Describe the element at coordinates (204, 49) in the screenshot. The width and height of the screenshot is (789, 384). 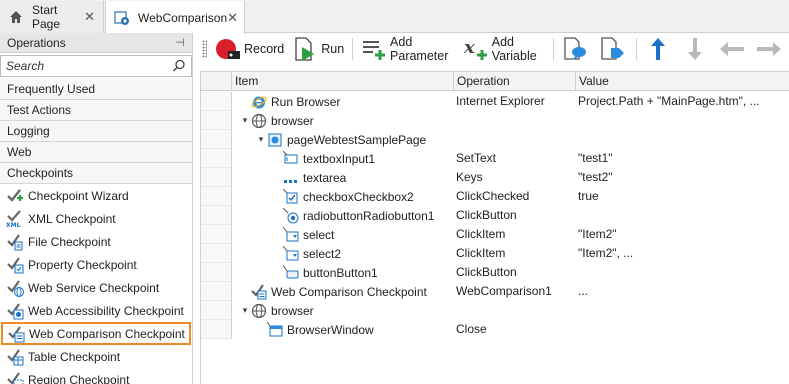
I see `toolbar-grip` at that location.